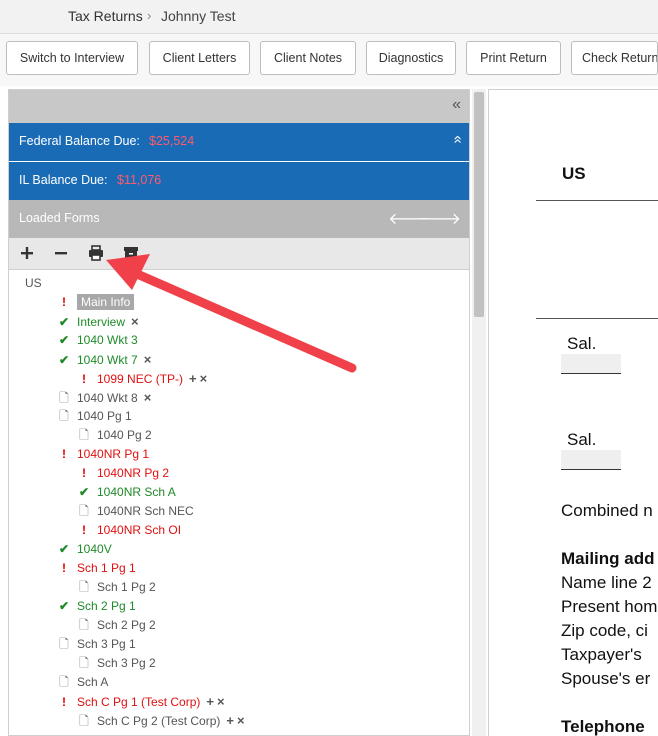 The image size is (658, 736). Describe the element at coordinates (96, 644) in the screenshot. I see `tree-item-sch-3-pg-1: 🗋 Sch 3 Pg 1` at that location.